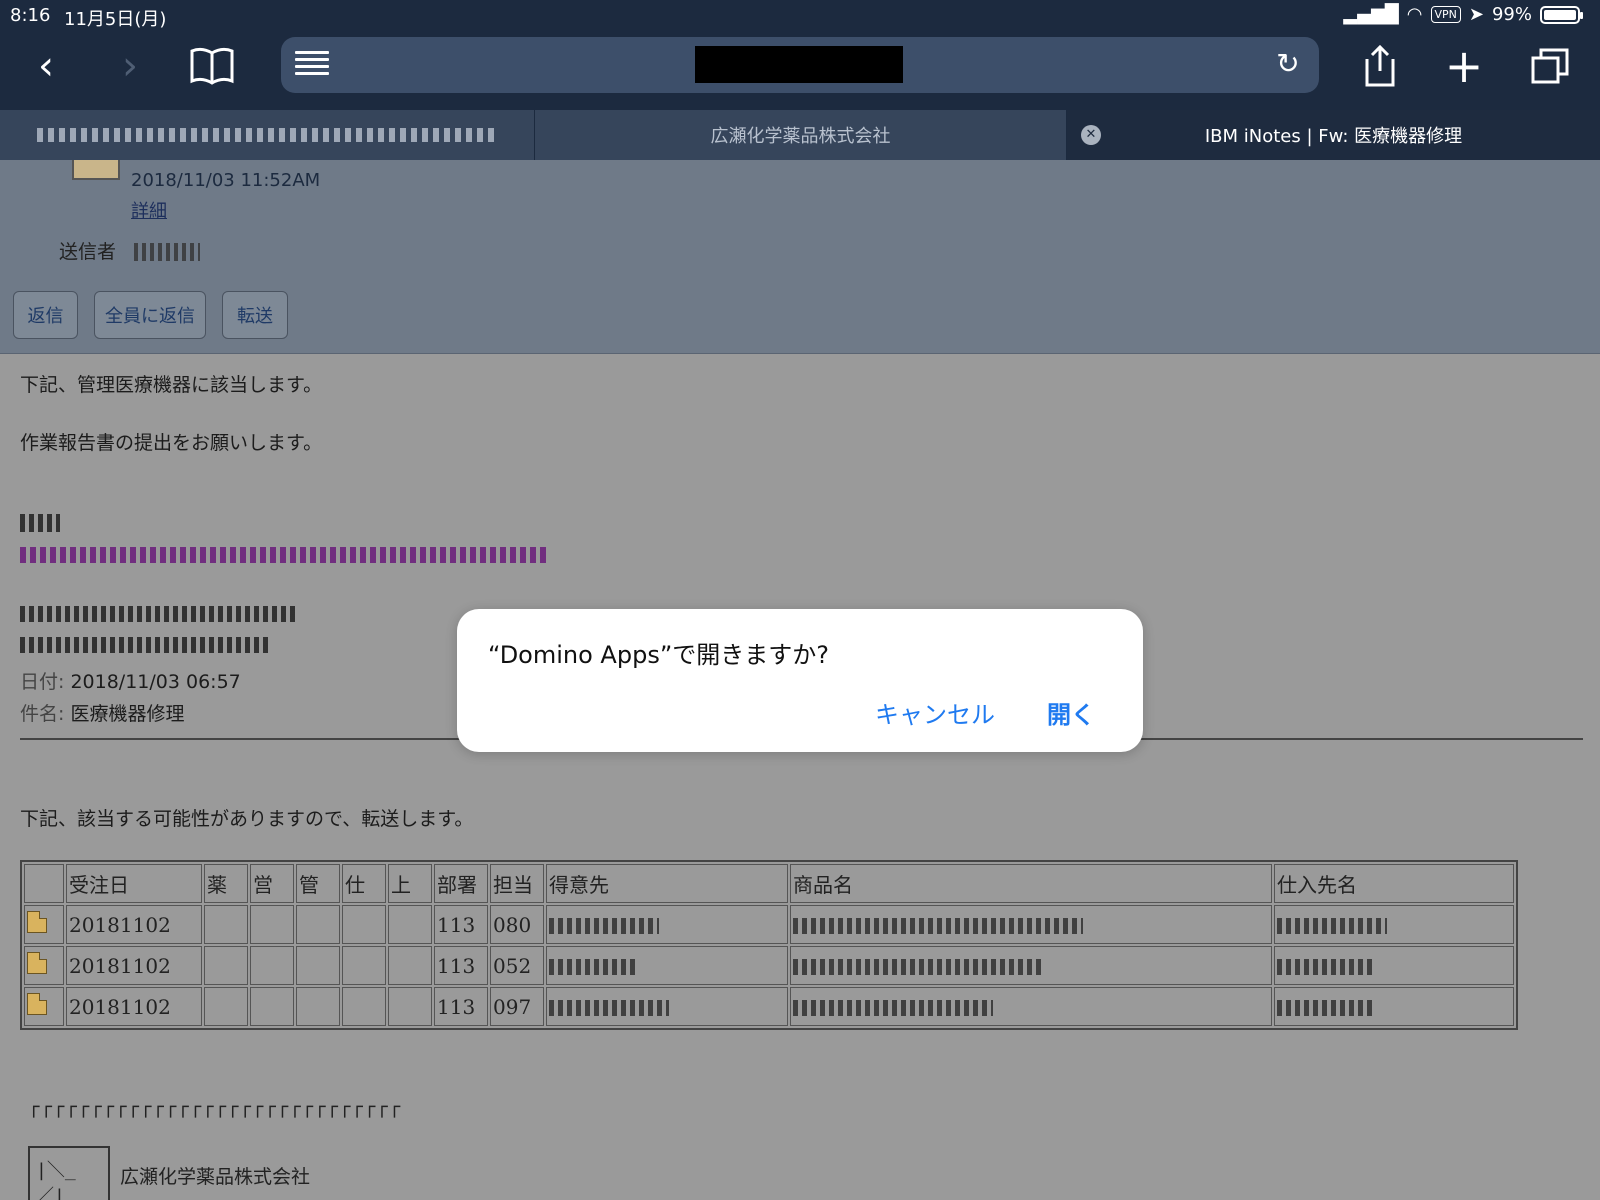 This screenshot has height=1200, width=1600. I want to click on reader-icon, so click(312, 65).